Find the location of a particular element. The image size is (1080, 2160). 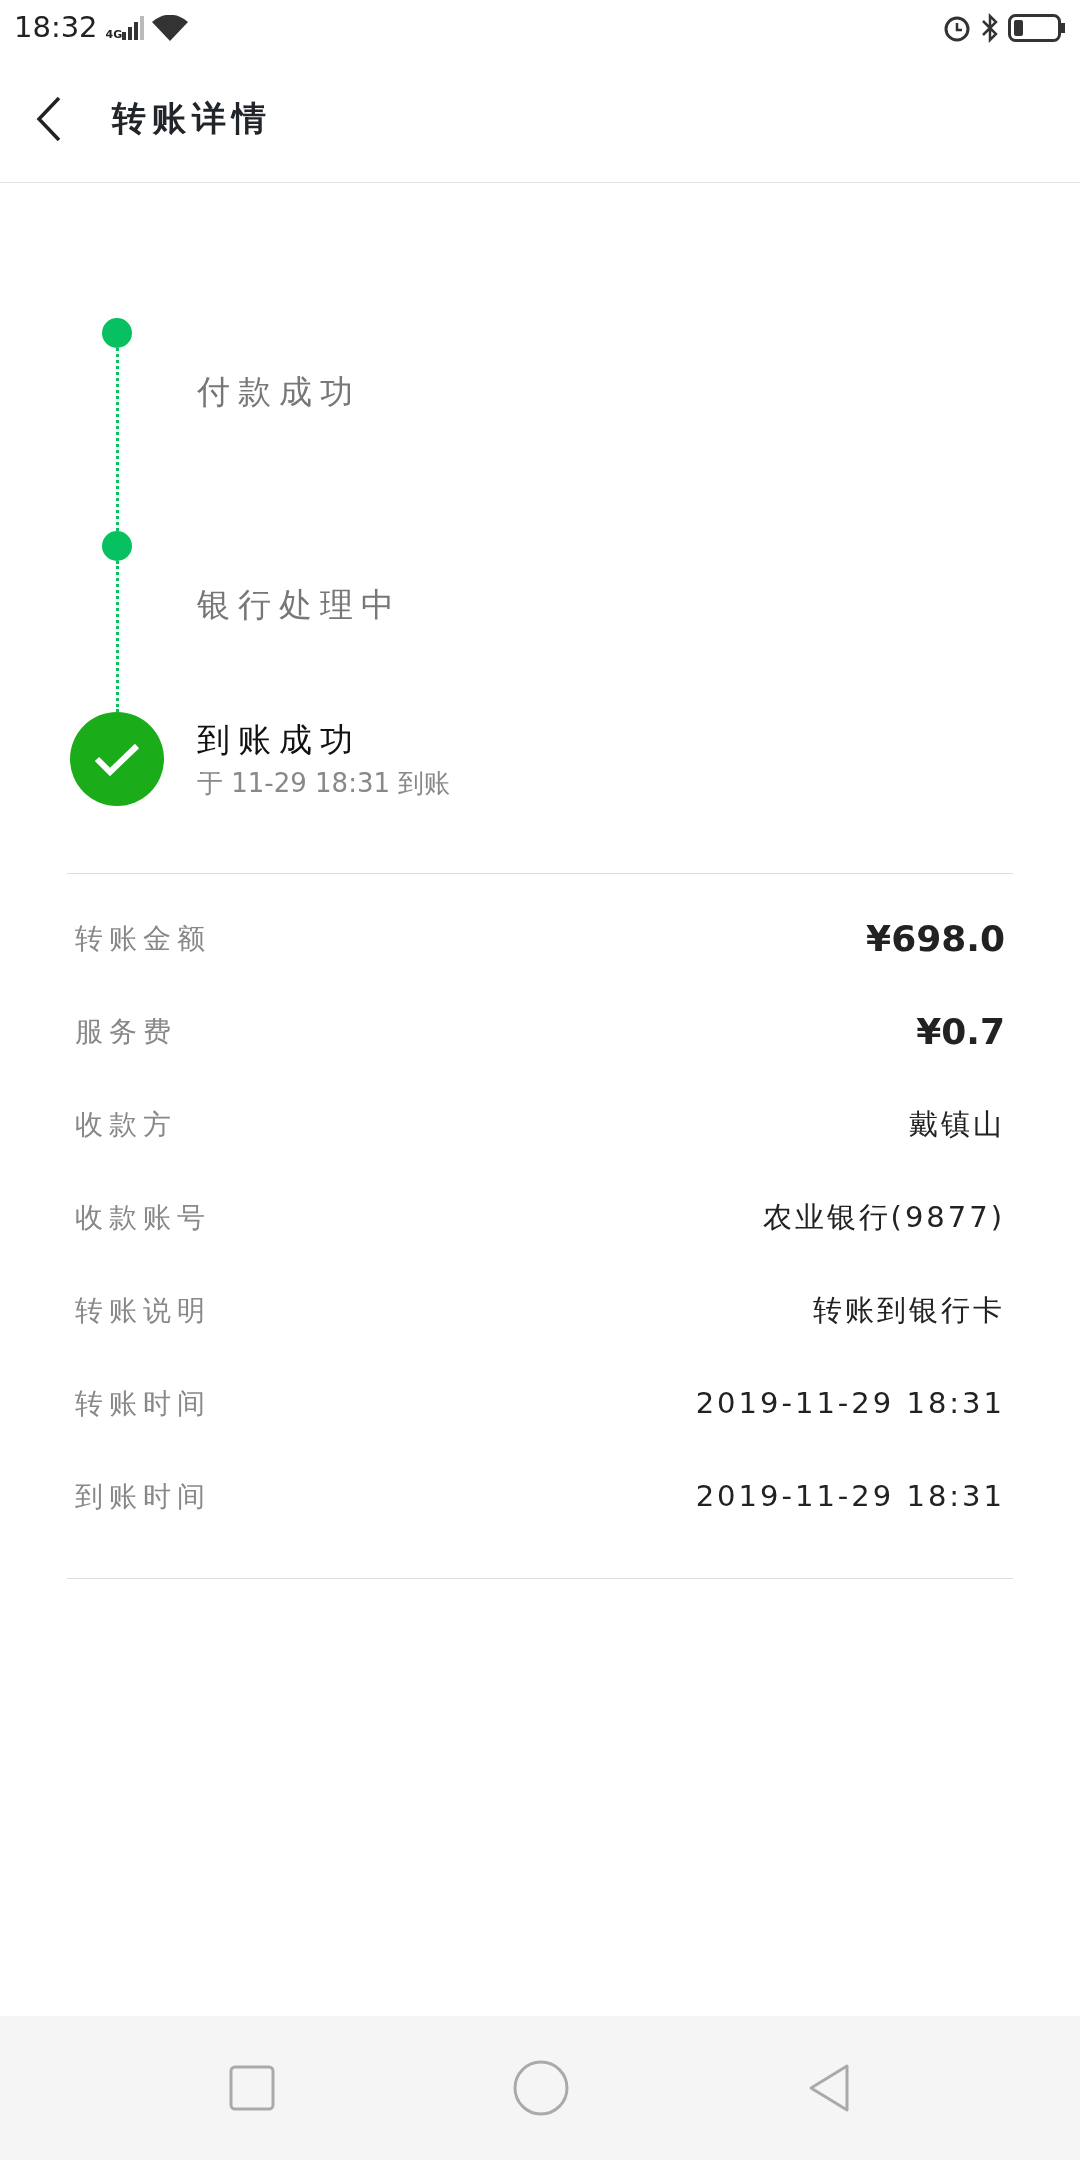

detail-label: 服务费 is located at coordinates (126, 1031).